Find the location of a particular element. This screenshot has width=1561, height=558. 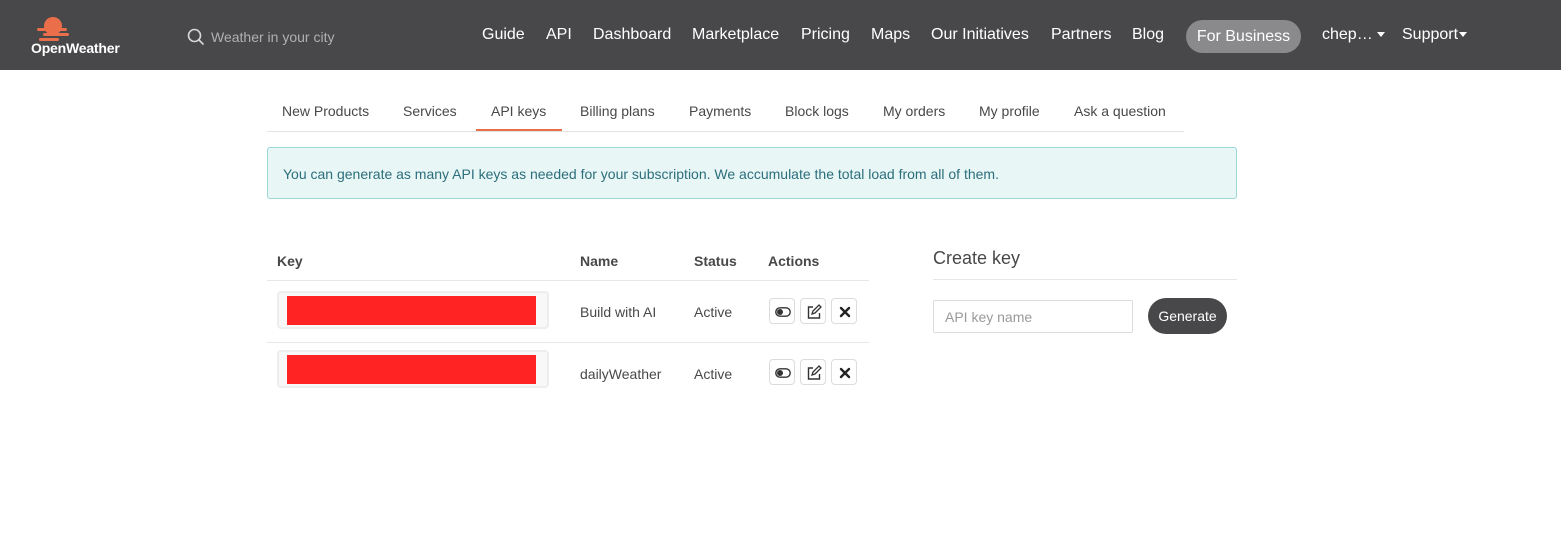

api-key-name-input is located at coordinates (1033, 316).